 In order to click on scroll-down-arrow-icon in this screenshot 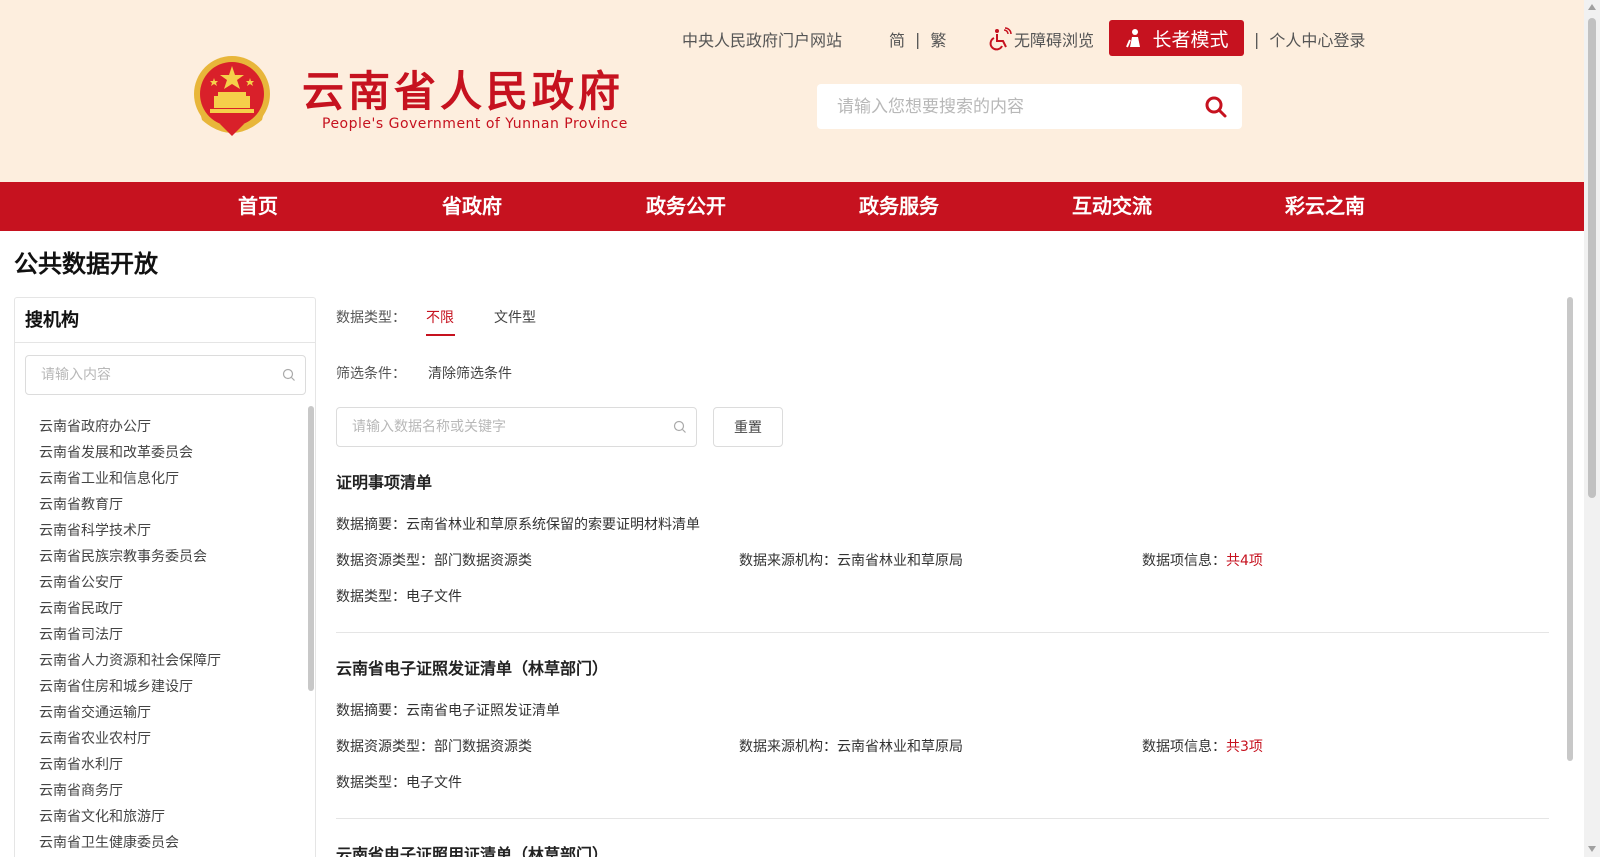, I will do `click(1592, 849)`.